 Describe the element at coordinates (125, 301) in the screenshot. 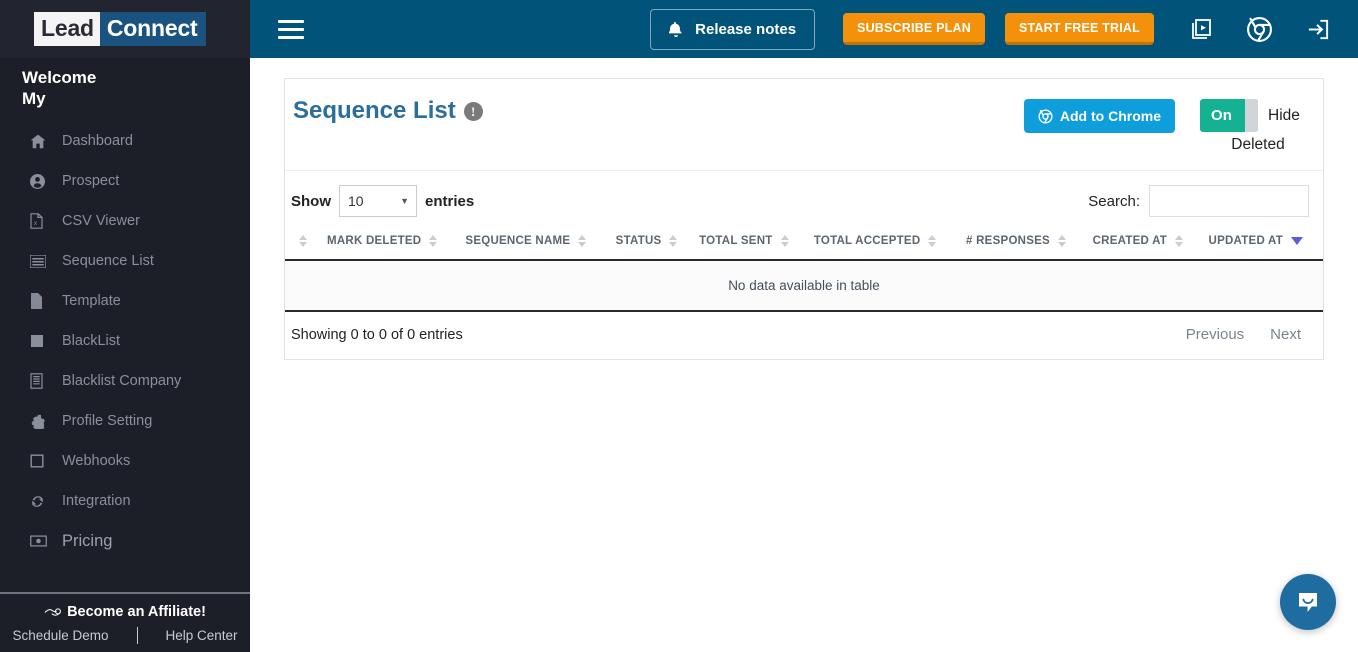

I see `sidebar-item-template: Template` at that location.